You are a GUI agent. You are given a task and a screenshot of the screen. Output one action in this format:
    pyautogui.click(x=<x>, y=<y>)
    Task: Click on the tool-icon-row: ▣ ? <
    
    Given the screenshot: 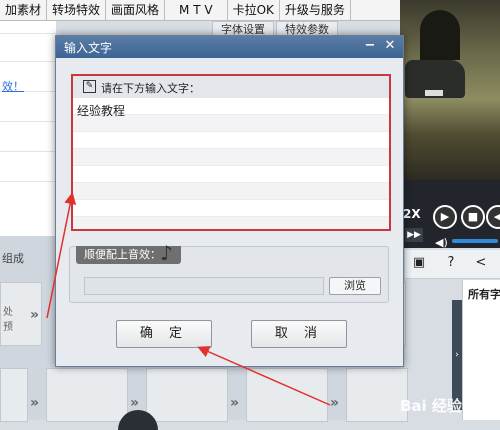 What is the action you would take?
    pyautogui.click(x=452, y=264)
    